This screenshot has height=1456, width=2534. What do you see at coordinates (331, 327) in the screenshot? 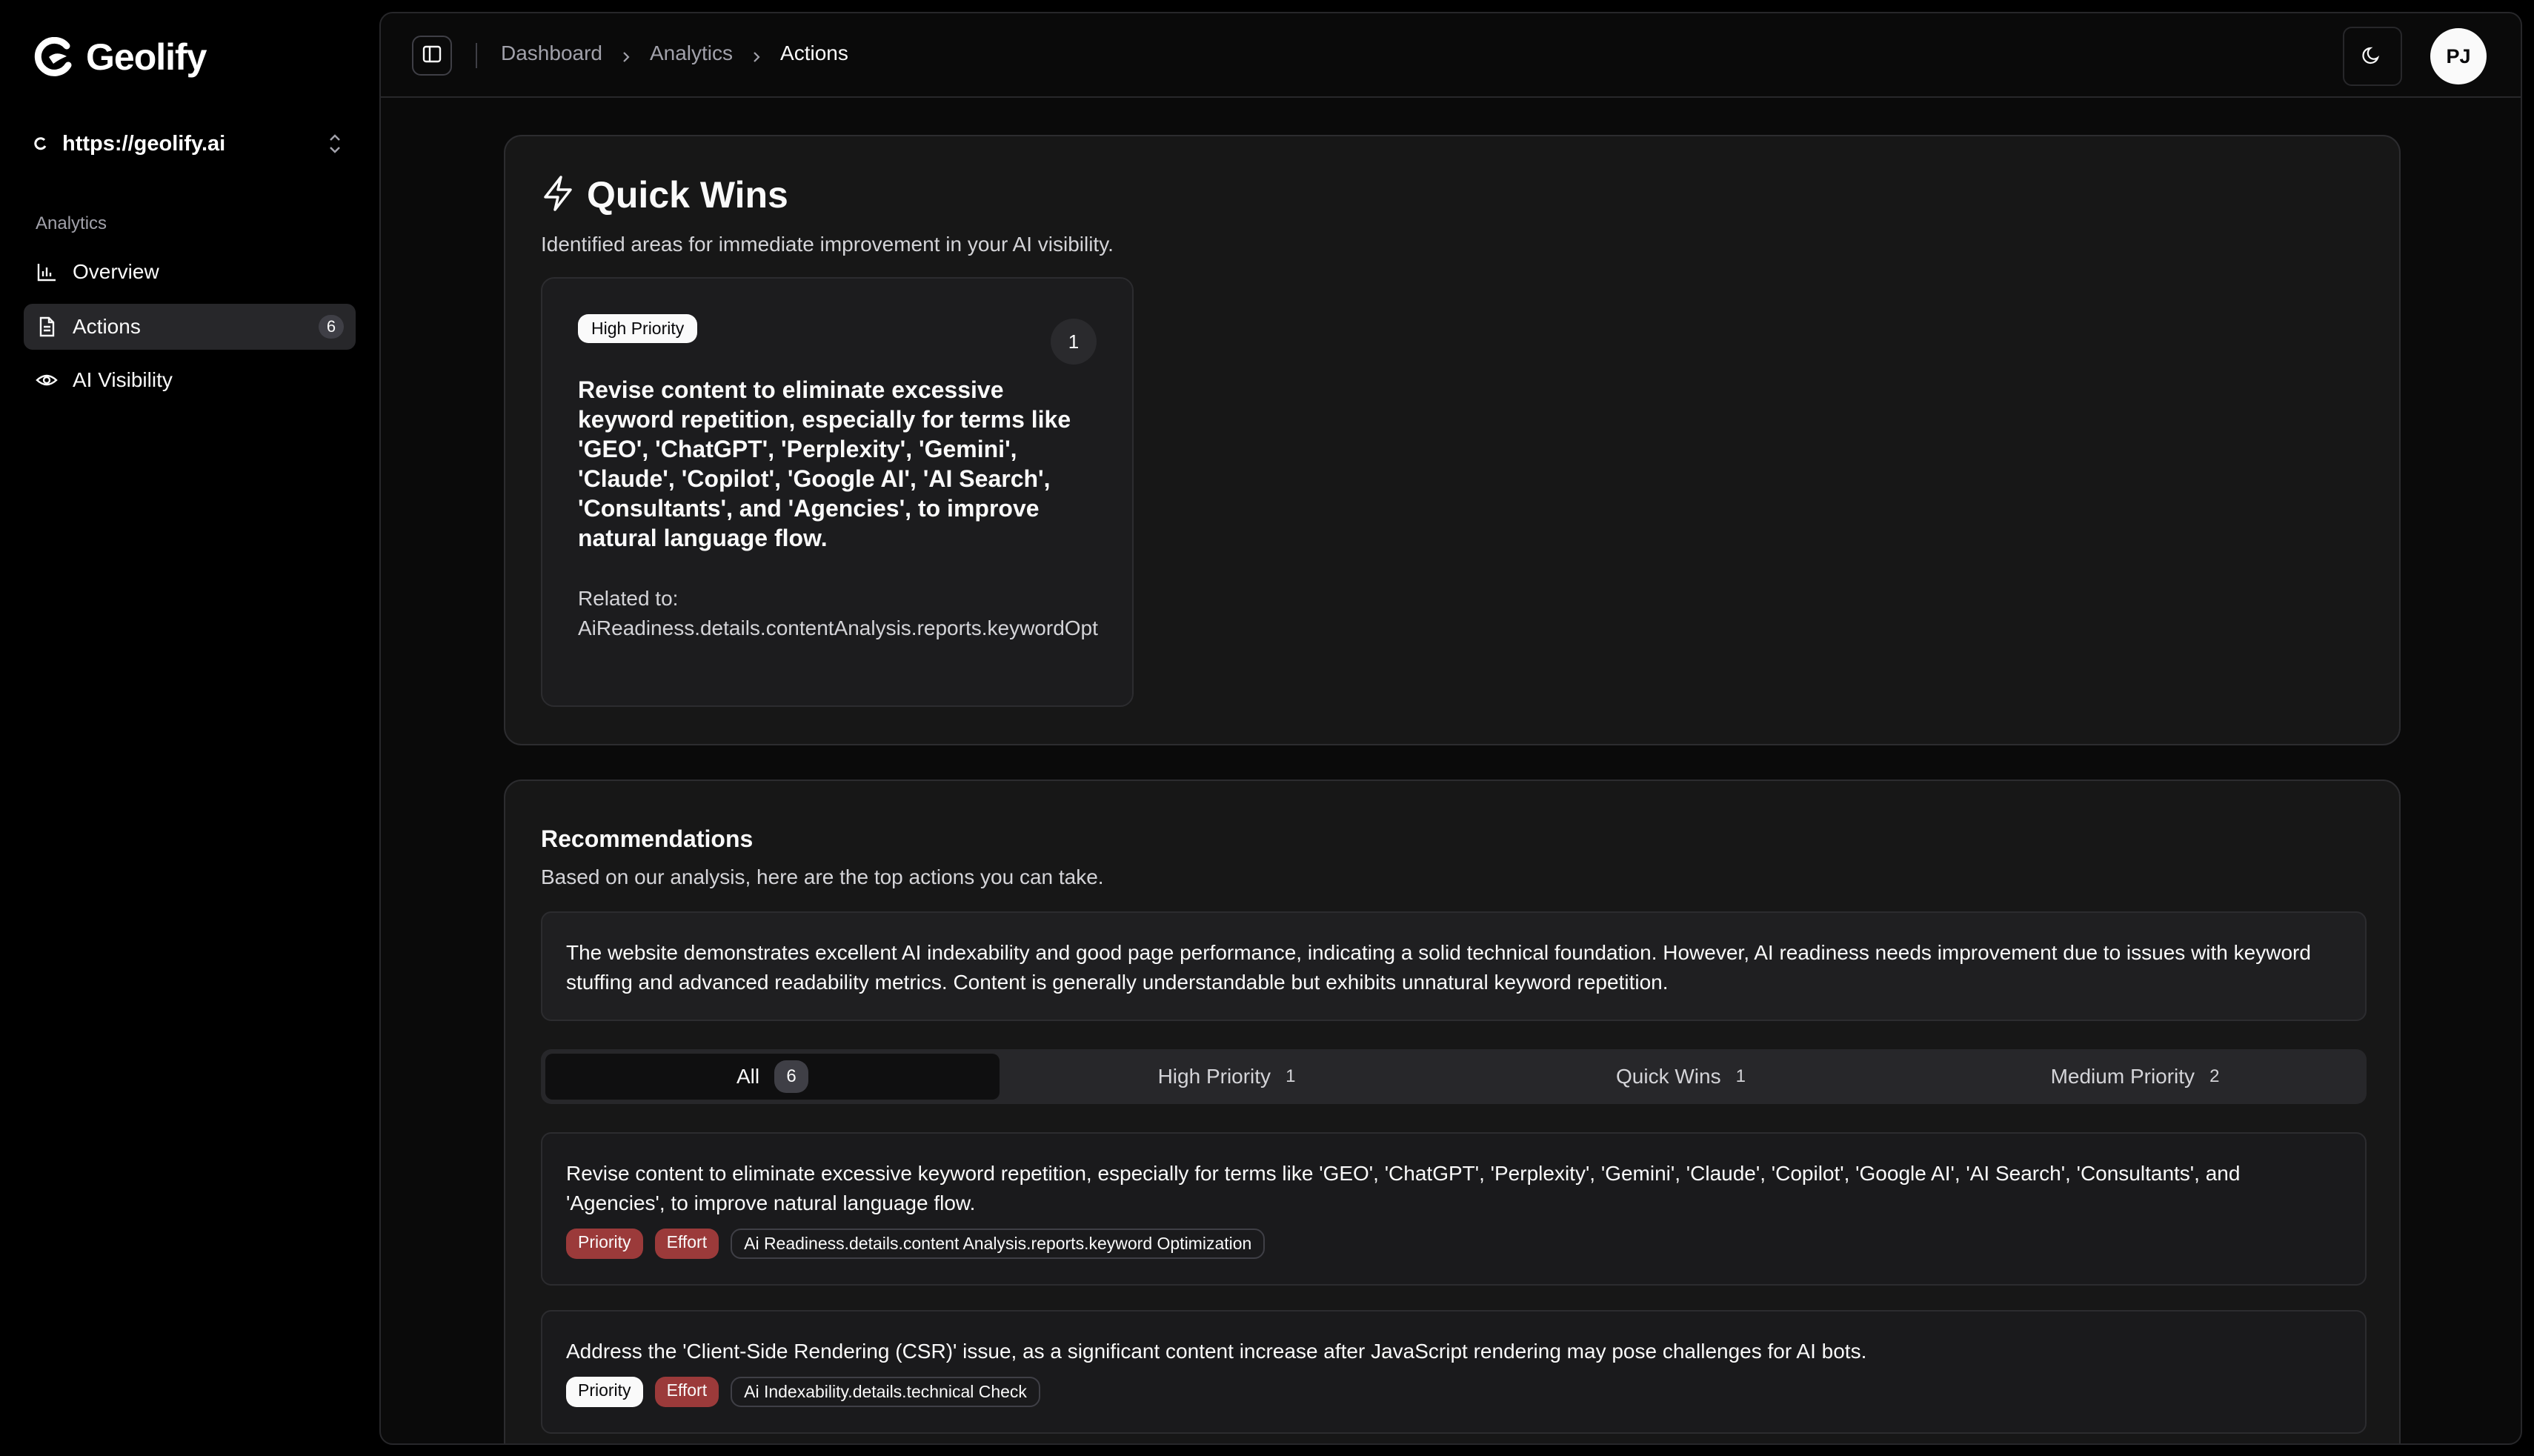
I see `actions-count-badge: 6` at bounding box center [331, 327].